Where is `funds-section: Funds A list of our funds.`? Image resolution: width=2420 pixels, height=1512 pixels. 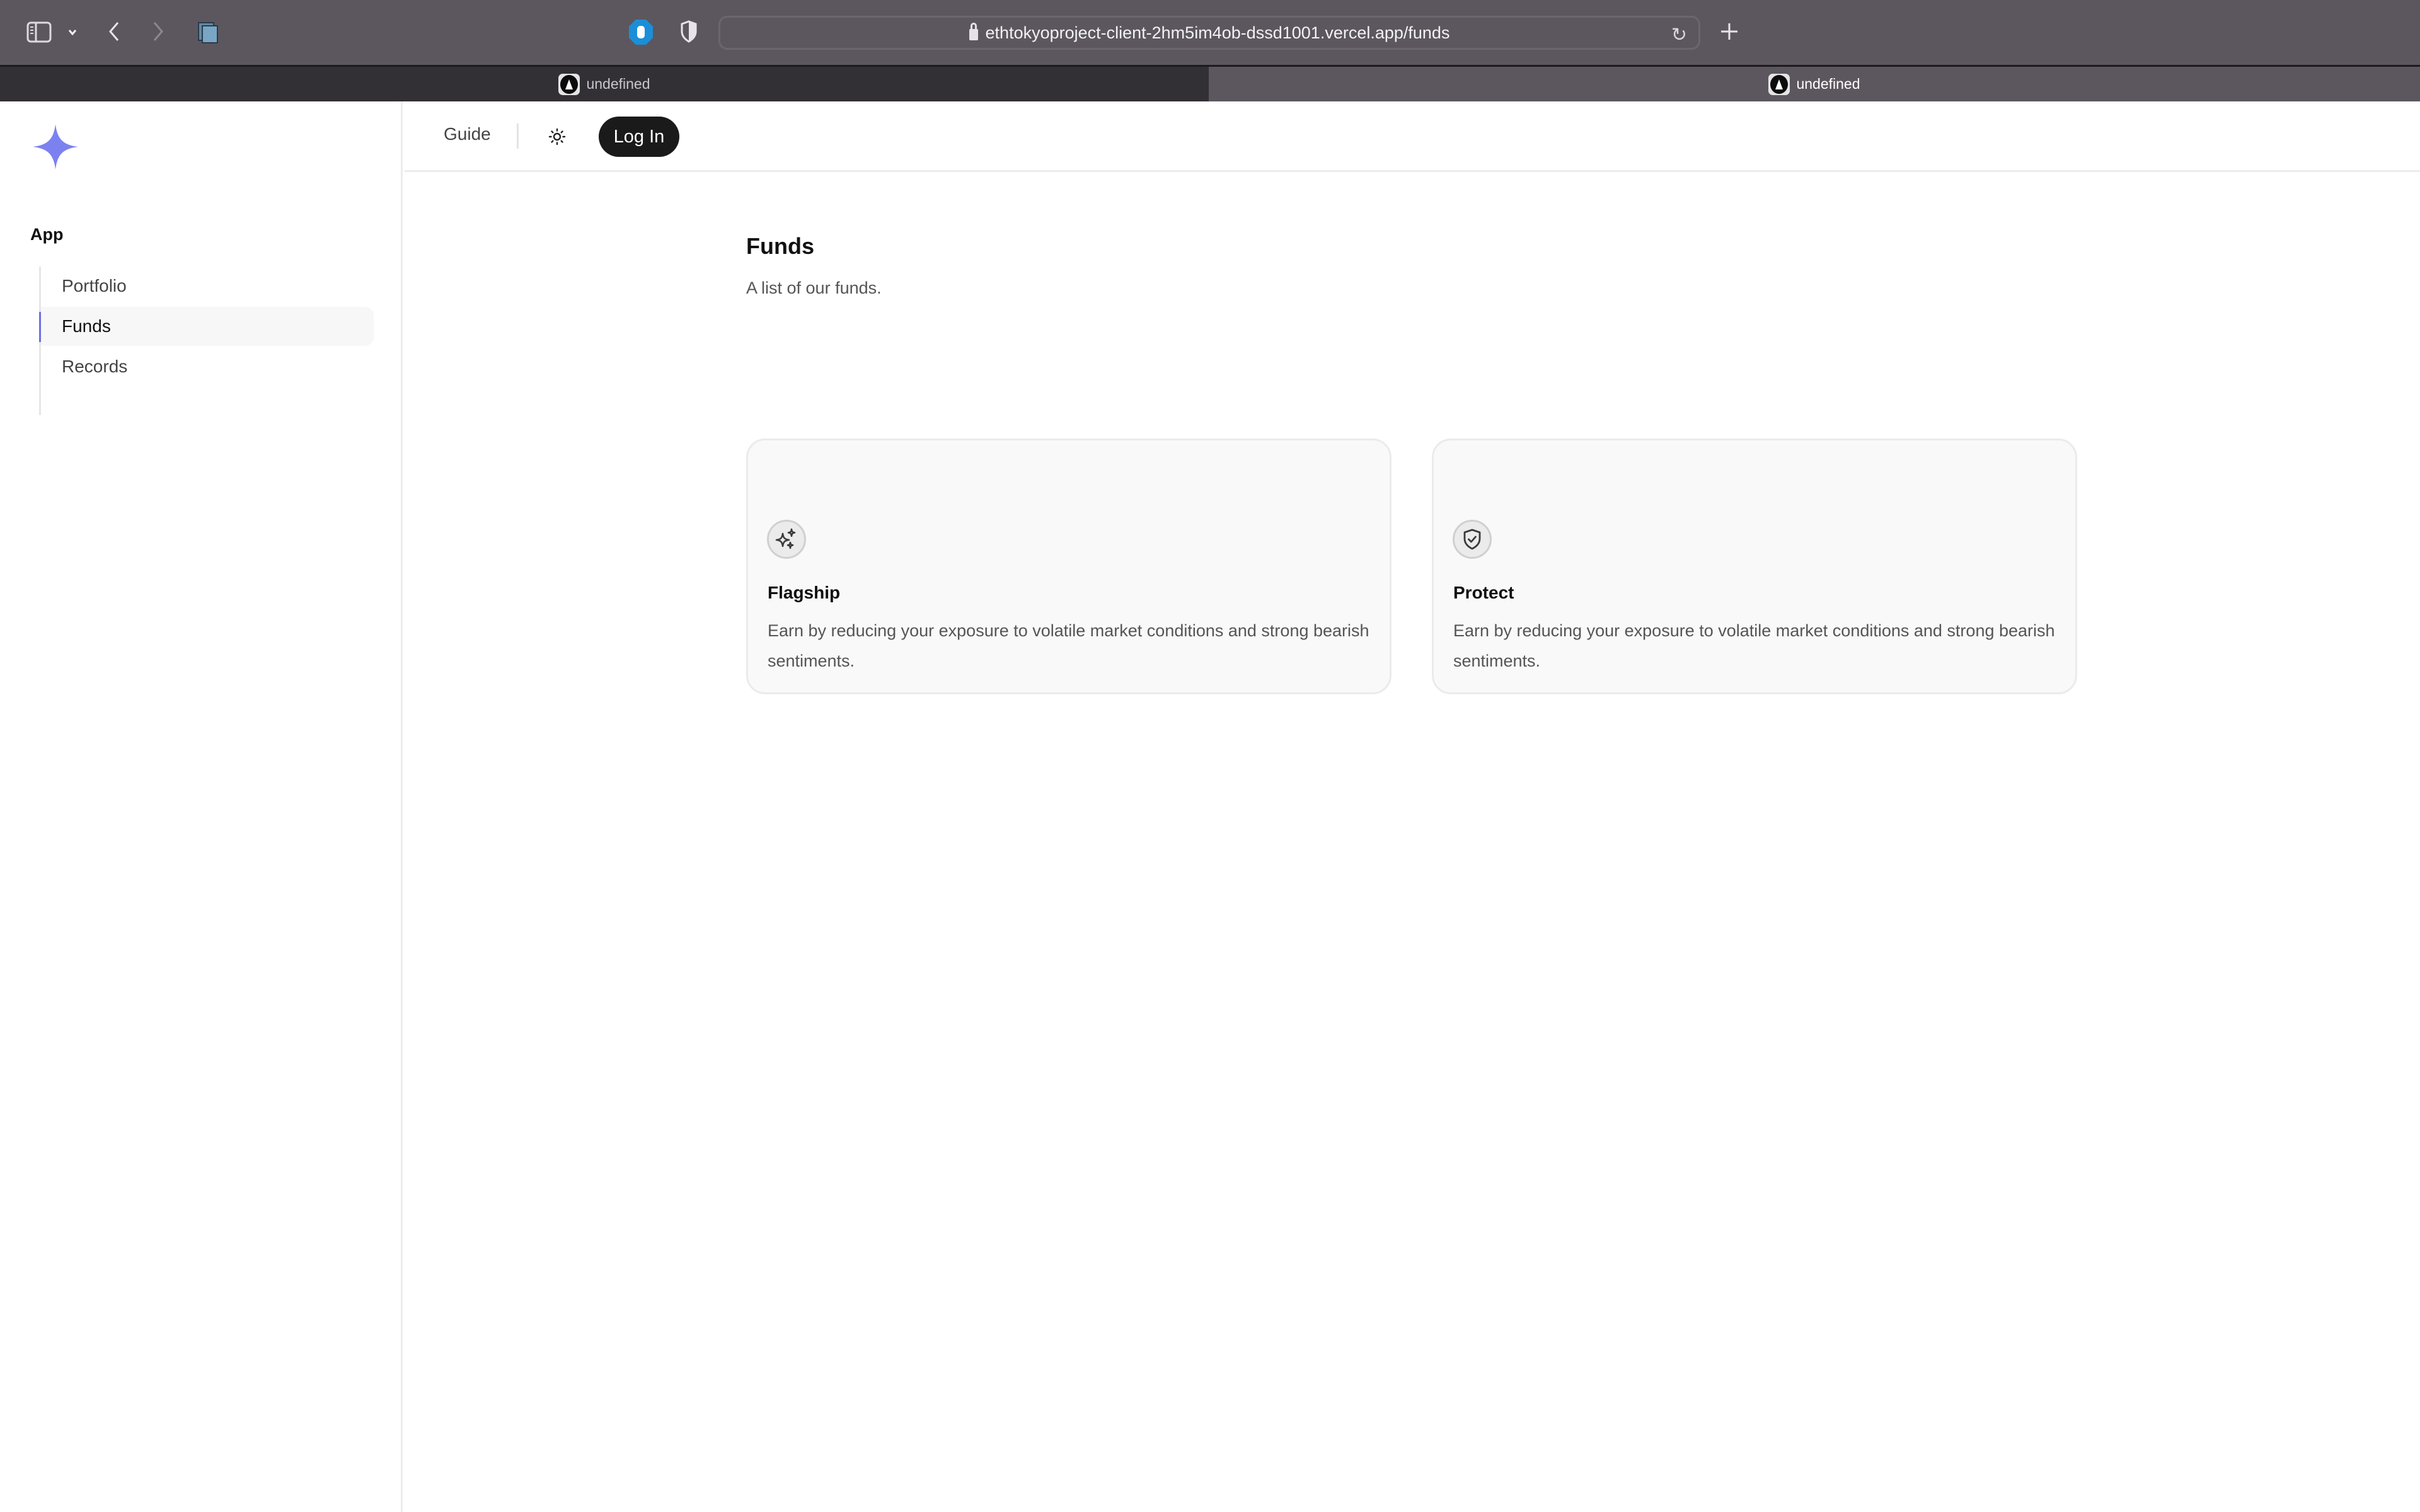
funds-section: Funds A list of our funds. is located at coordinates (814, 265).